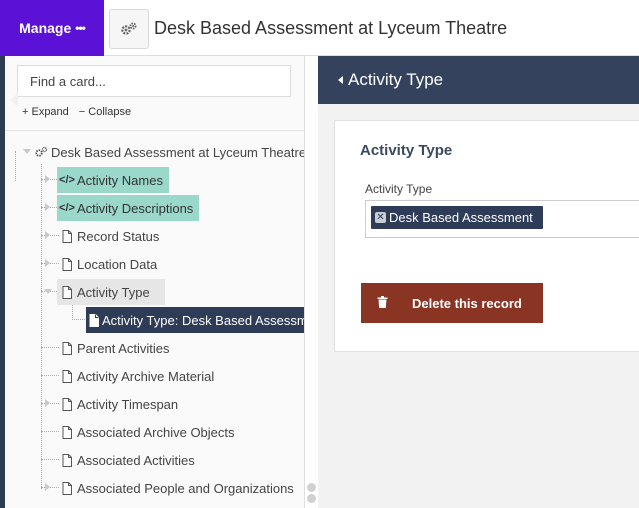 Image resolution: width=639 pixels, height=508 pixels. I want to click on trash-icon, so click(382, 303).